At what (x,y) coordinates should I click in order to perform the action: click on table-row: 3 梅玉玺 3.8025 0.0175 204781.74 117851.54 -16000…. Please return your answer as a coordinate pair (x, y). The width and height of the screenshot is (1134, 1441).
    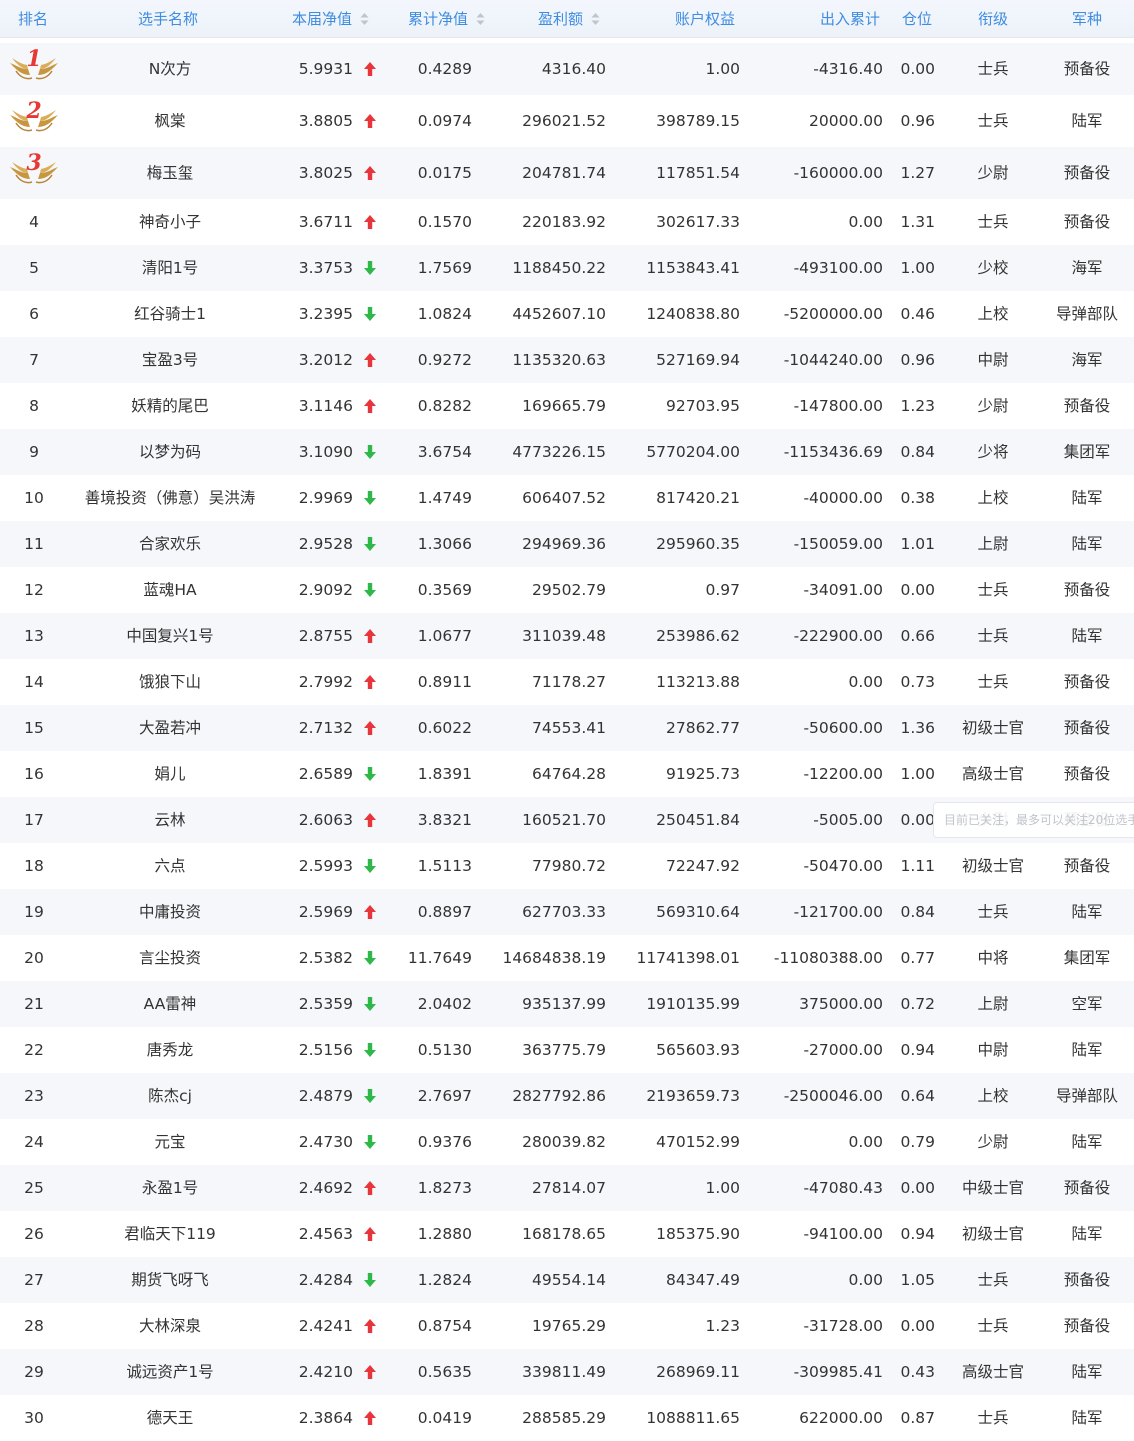
    Looking at the image, I should click on (567, 173).